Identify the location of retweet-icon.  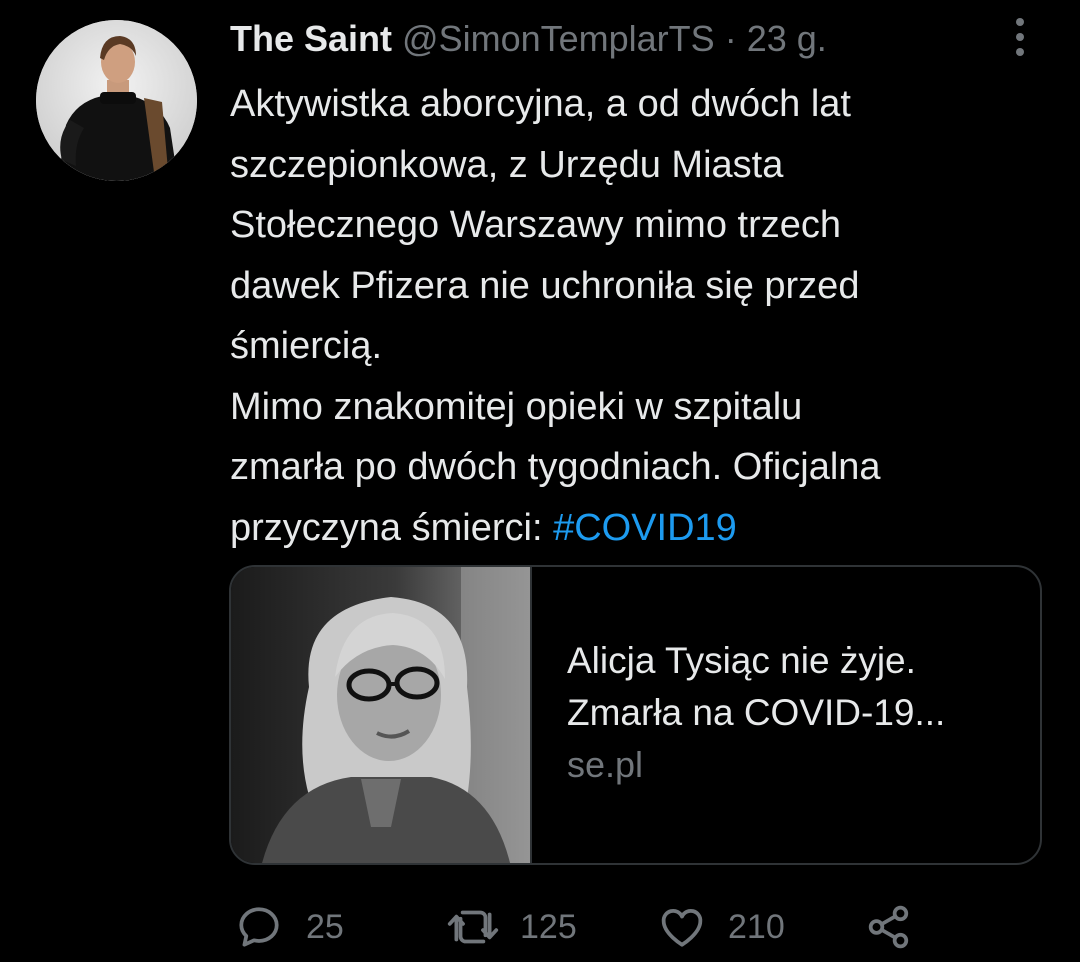
(473, 927).